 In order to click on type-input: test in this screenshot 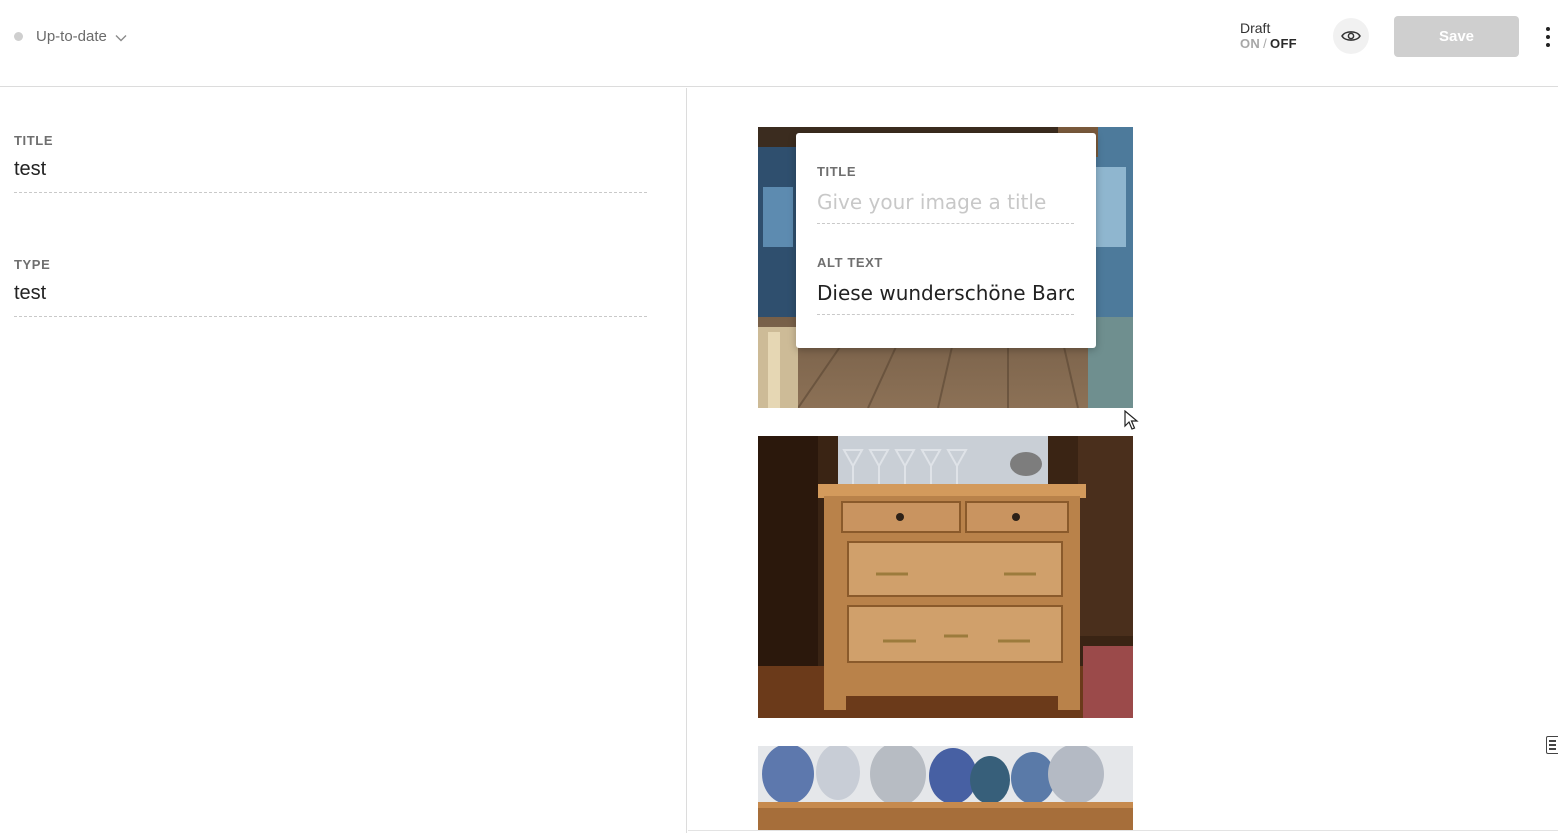, I will do `click(330, 299)`.